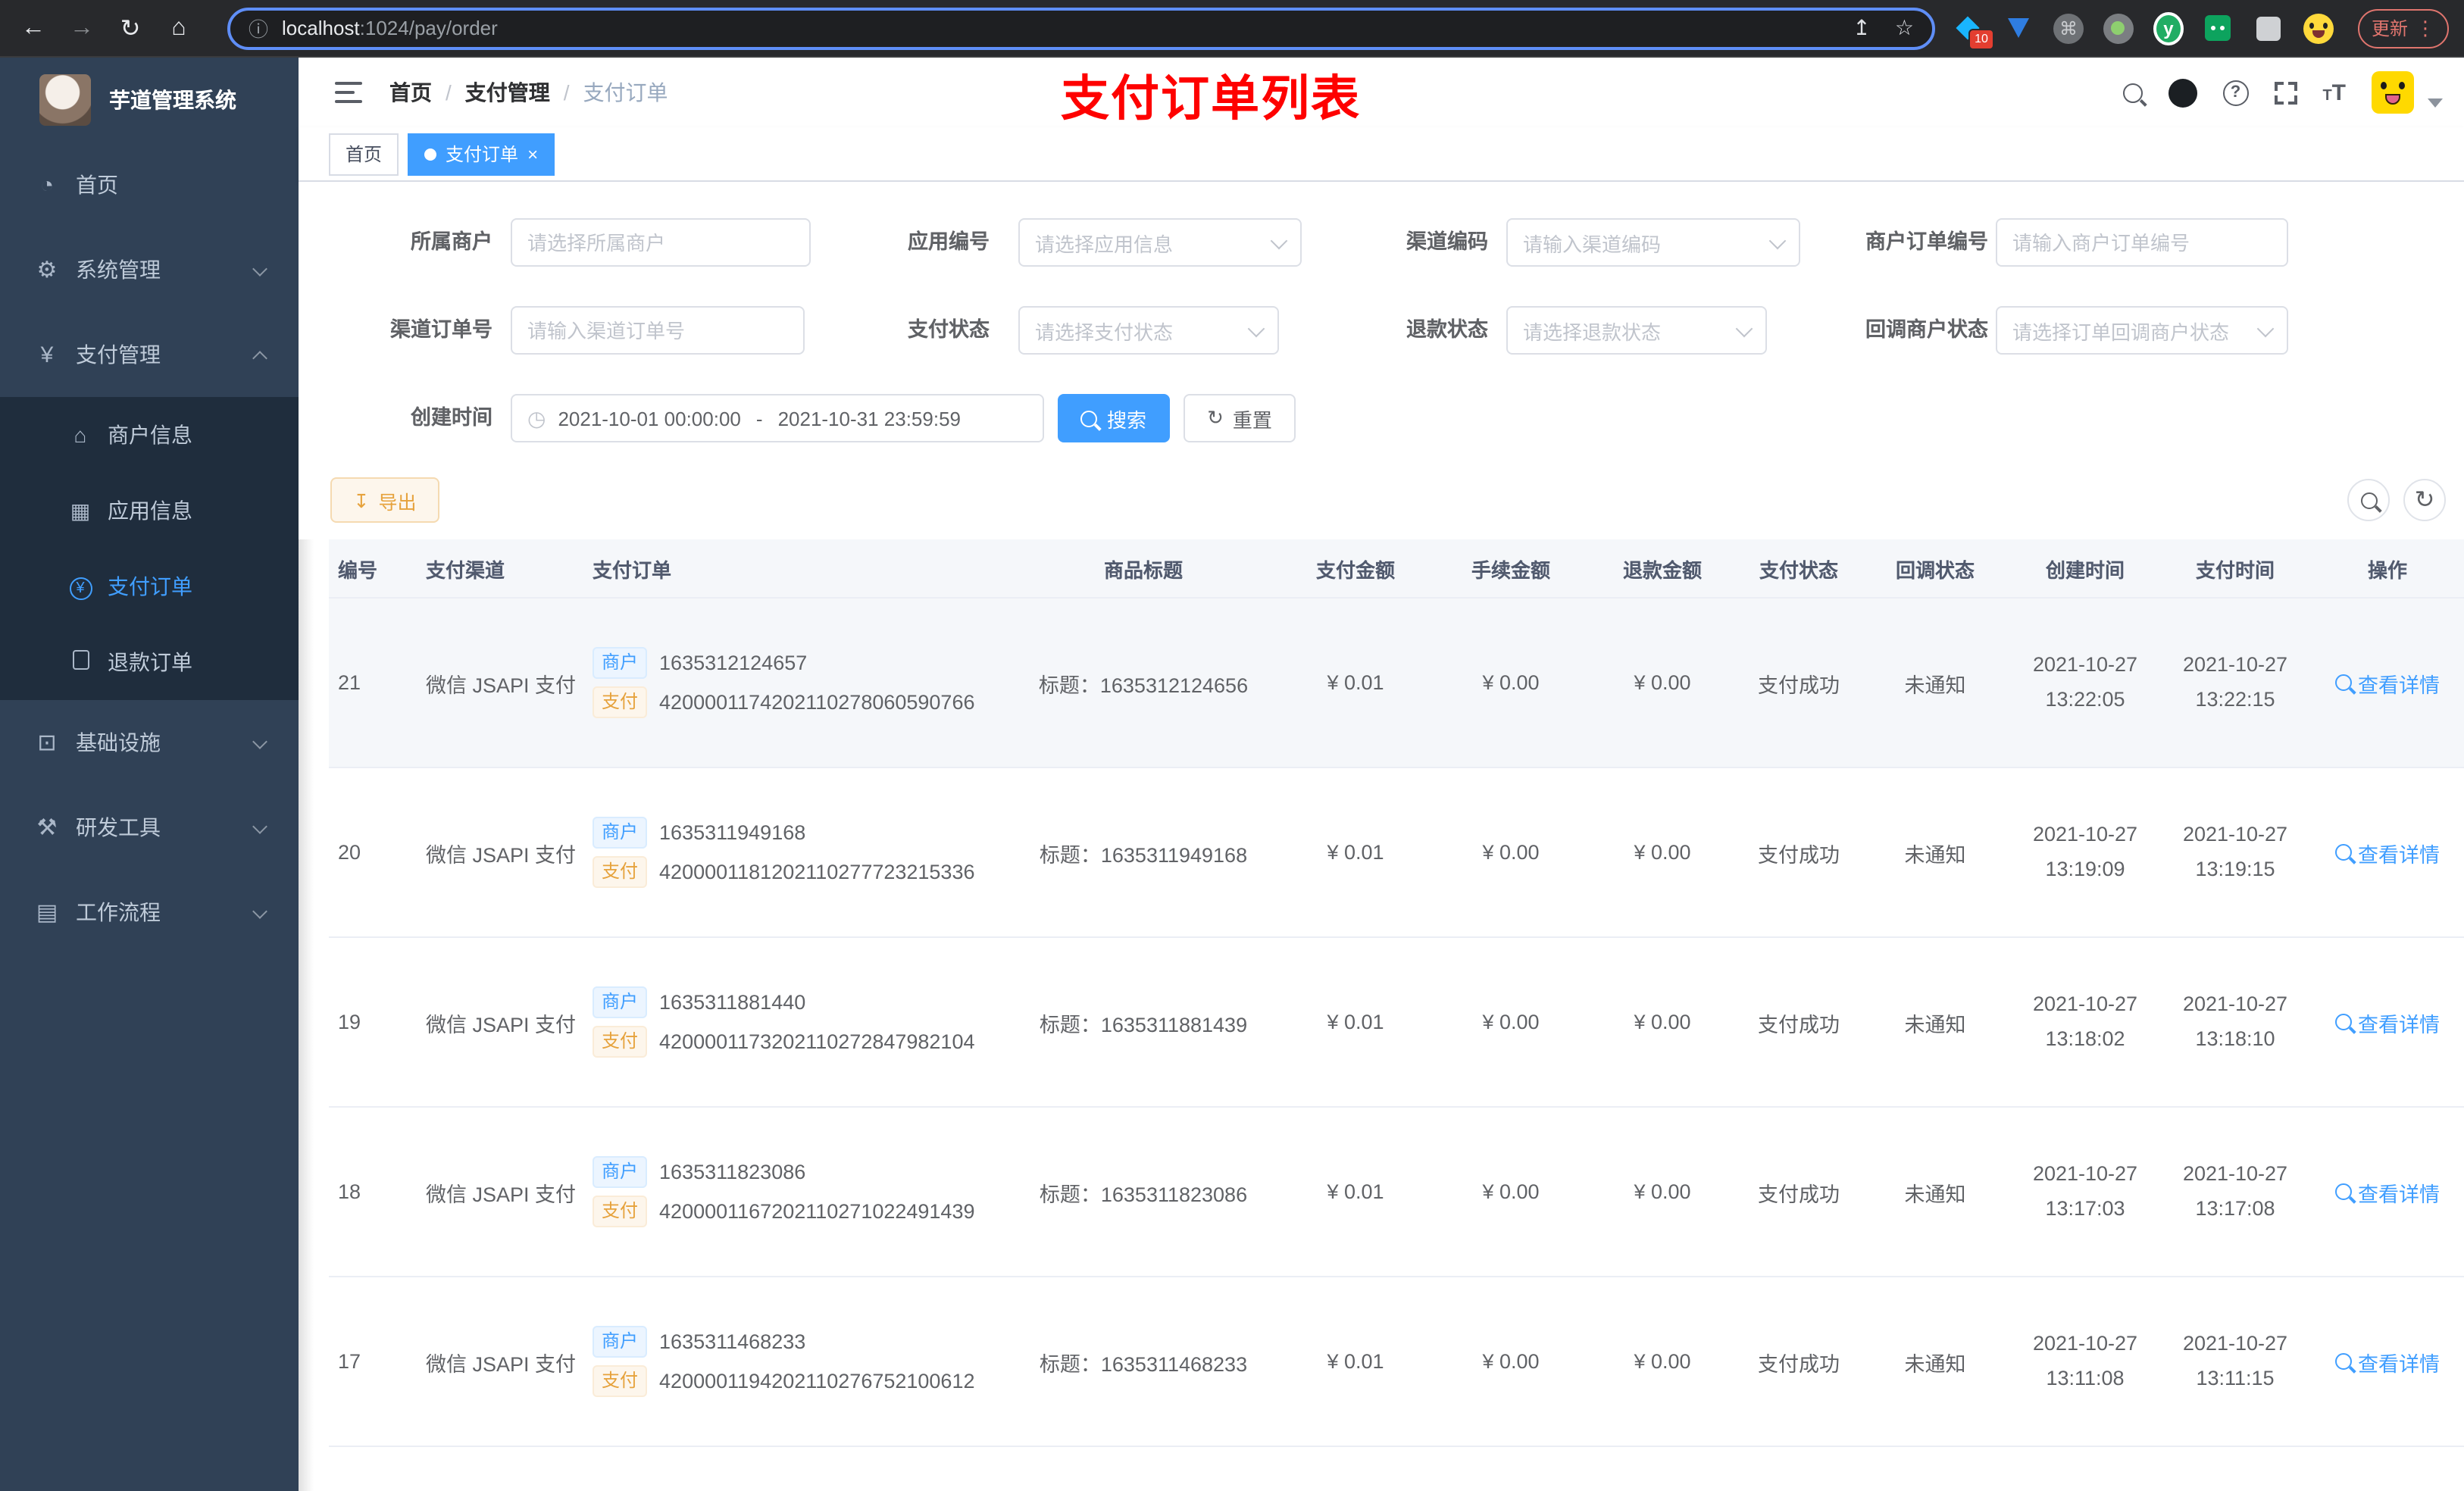 Image resolution: width=2464 pixels, height=1491 pixels. What do you see at coordinates (172, 100) in the screenshot?
I see `app-title: 芋道管理系统` at bounding box center [172, 100].